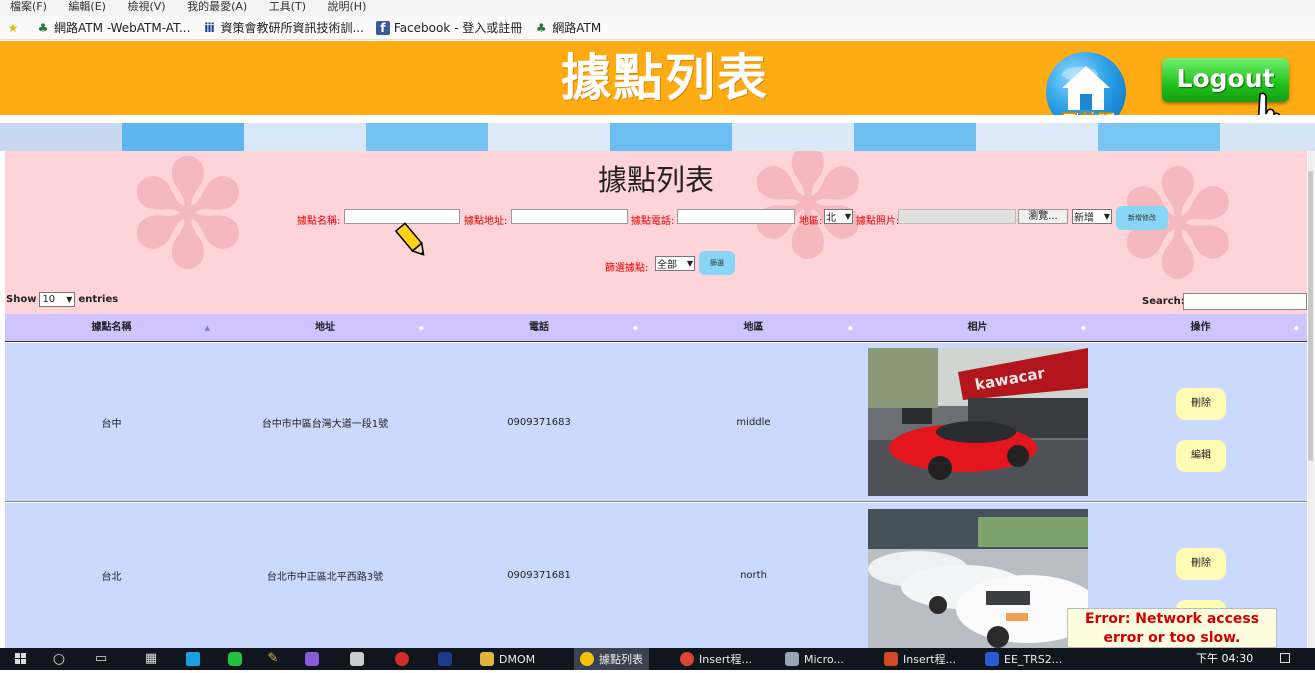  I want to click on taskbar-app-red, so click(404, 659).